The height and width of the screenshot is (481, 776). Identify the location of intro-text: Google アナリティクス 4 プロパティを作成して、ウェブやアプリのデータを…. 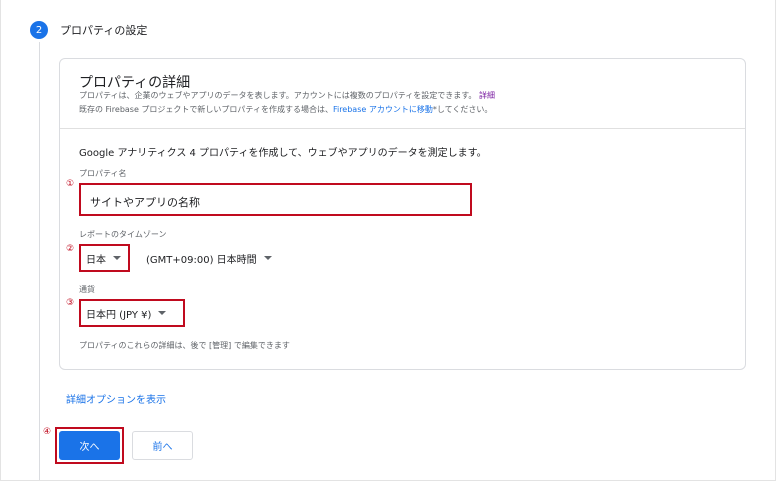
(283, 153).